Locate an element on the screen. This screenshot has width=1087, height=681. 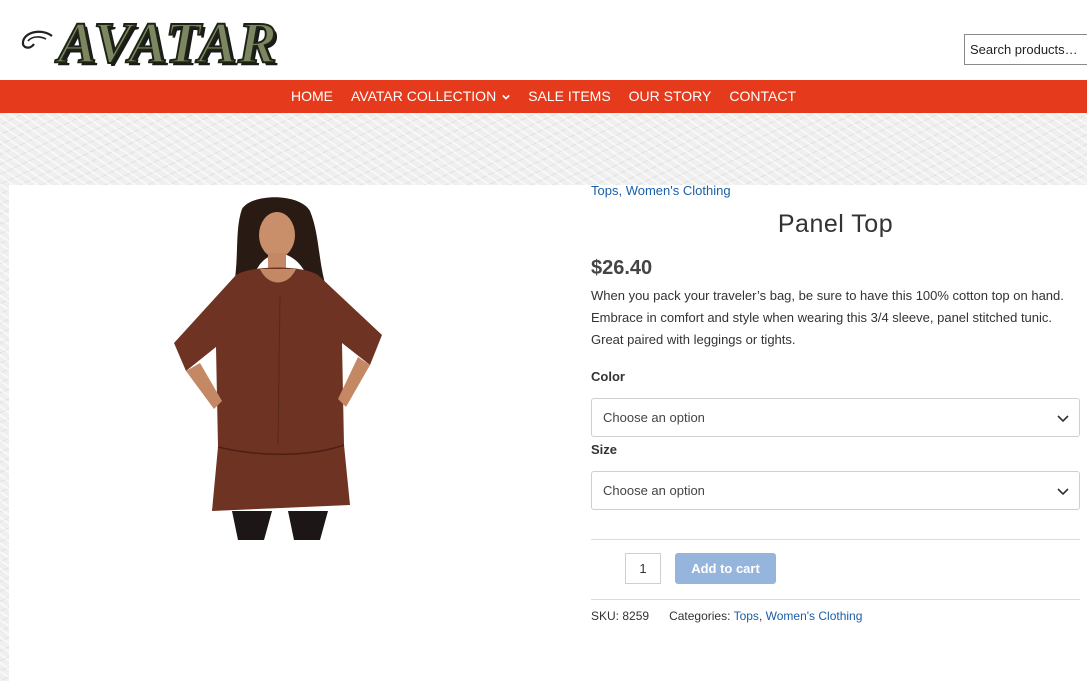
nav-item-label: AVATAR COLLECTION is located at coordinates (423, 96).